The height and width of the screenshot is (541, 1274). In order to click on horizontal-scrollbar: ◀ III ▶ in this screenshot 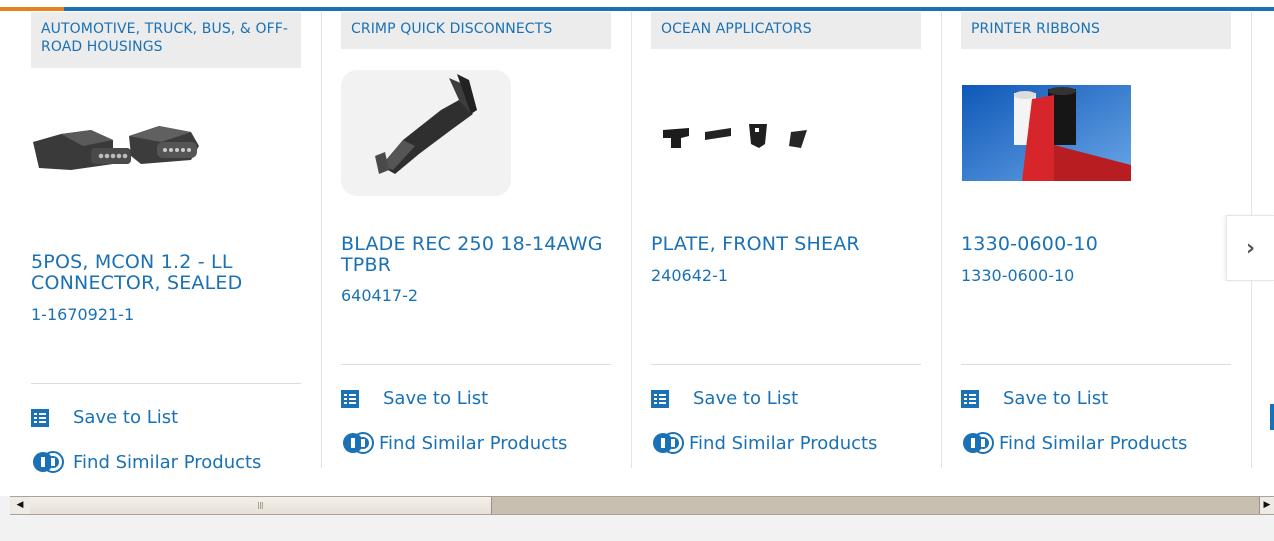, I will do `click(642, 505)`.